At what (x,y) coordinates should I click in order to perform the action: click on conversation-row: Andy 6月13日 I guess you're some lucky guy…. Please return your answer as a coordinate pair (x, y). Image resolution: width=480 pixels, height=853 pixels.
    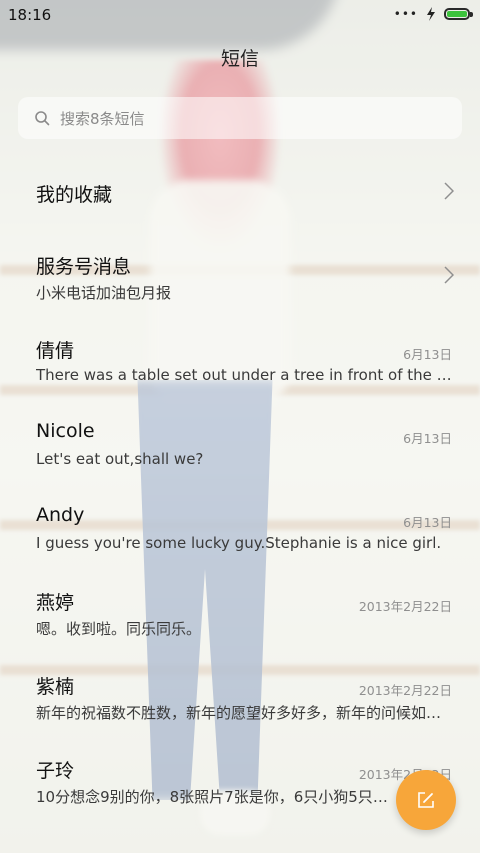
    Looking at the image, I should click on (240, 530).